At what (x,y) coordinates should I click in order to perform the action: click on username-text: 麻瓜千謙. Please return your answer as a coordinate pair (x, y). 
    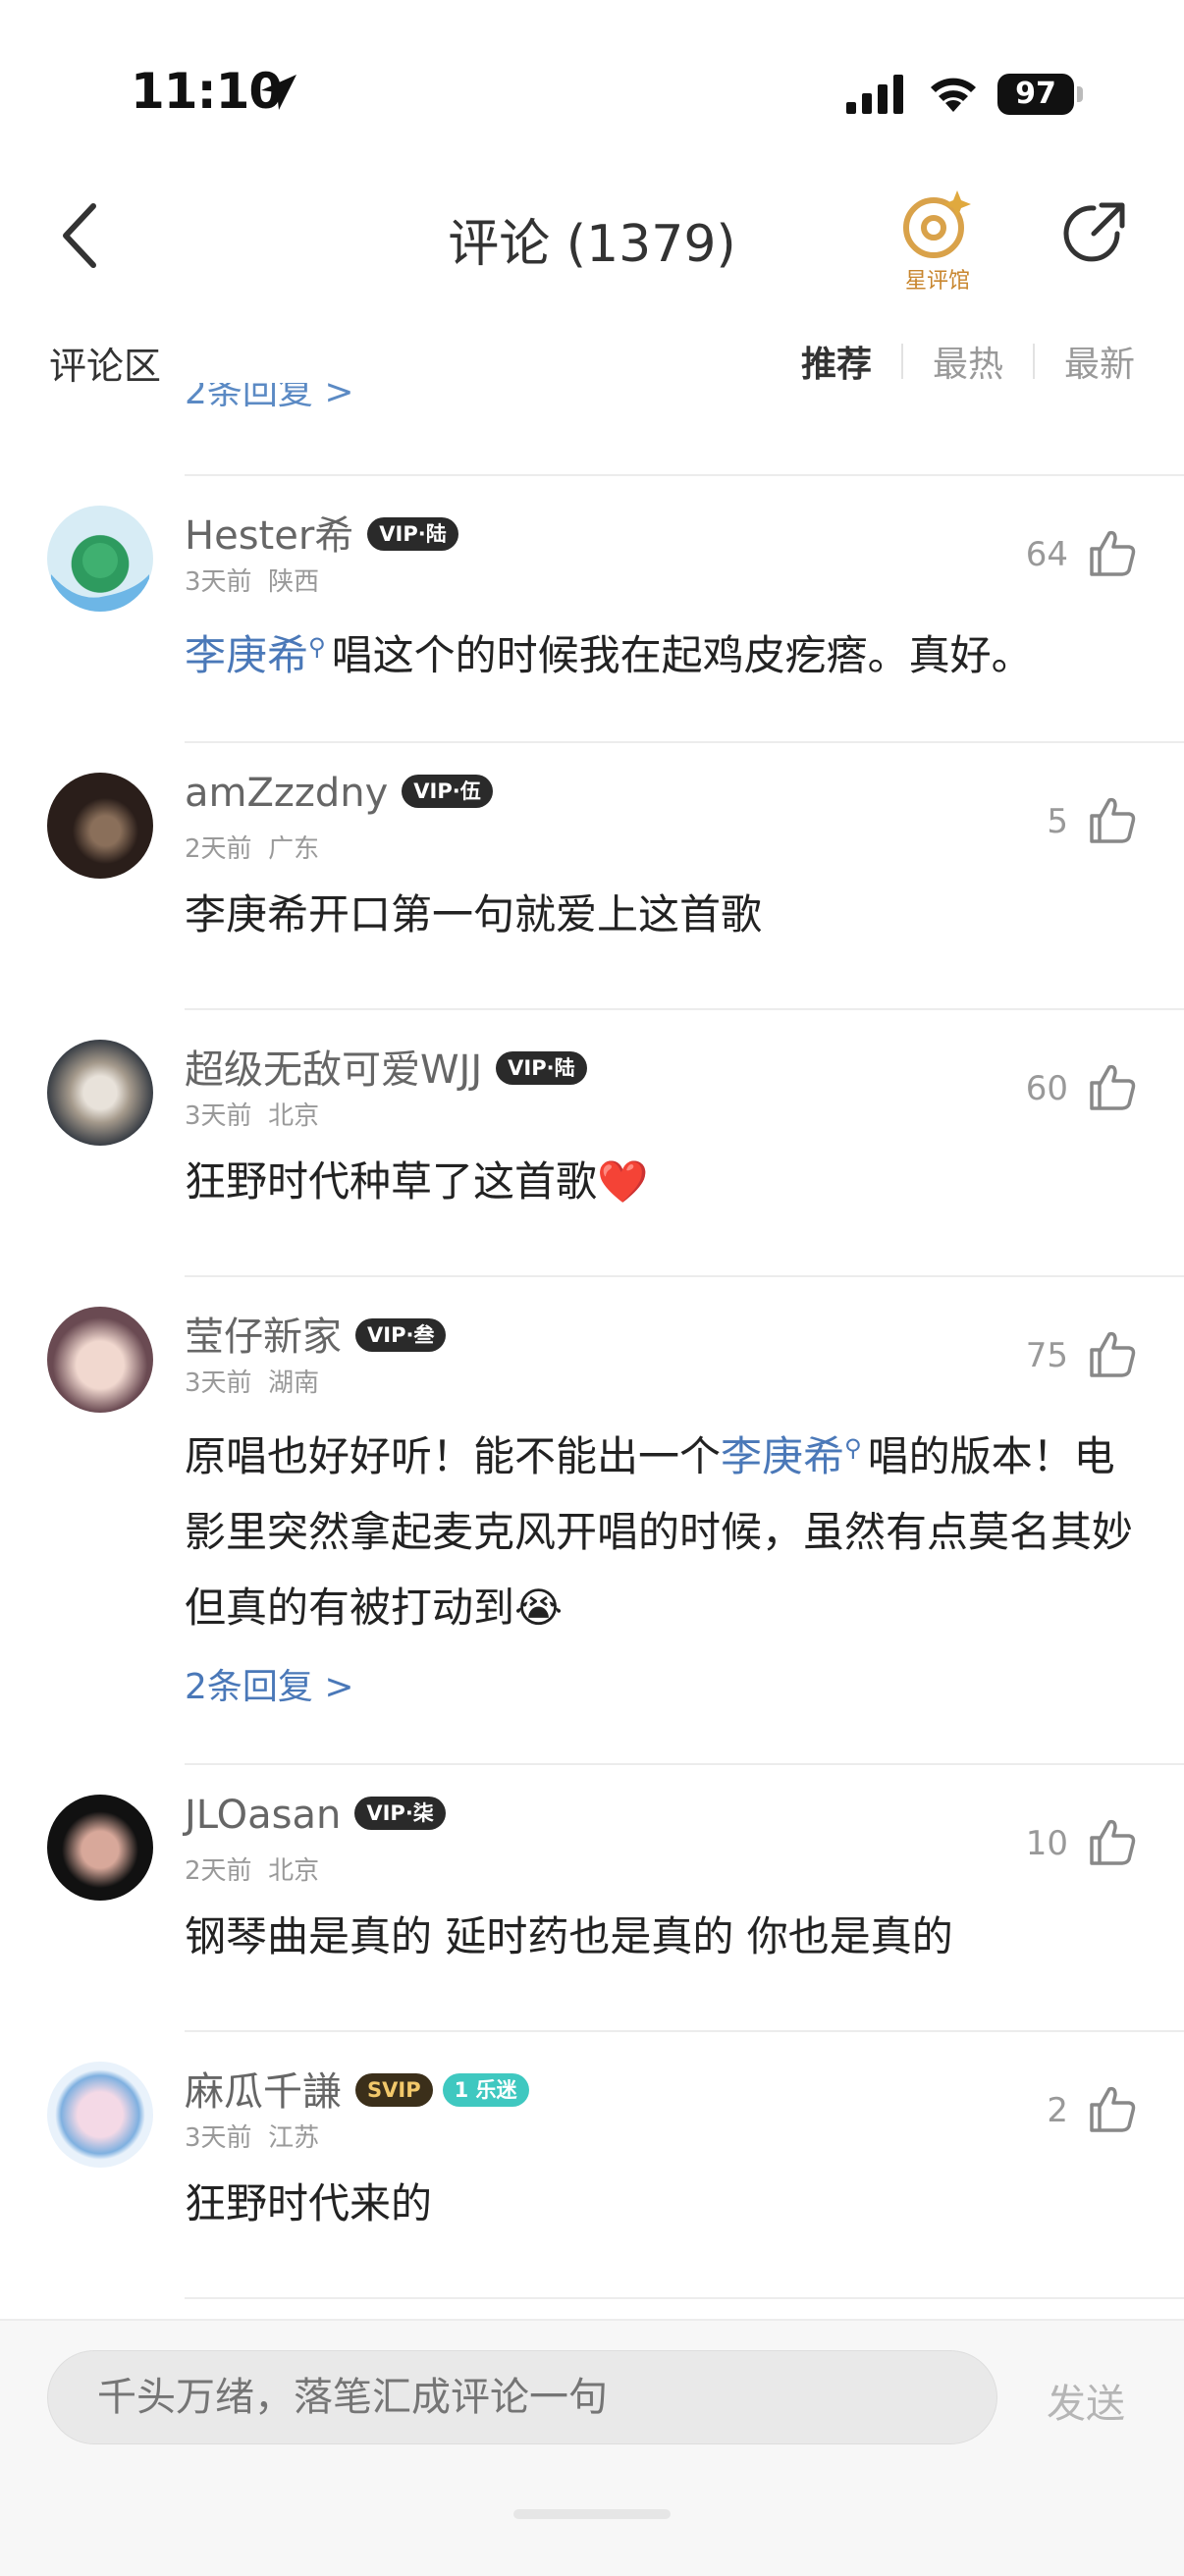
    Looking at the image, I should click on (263, 2092).